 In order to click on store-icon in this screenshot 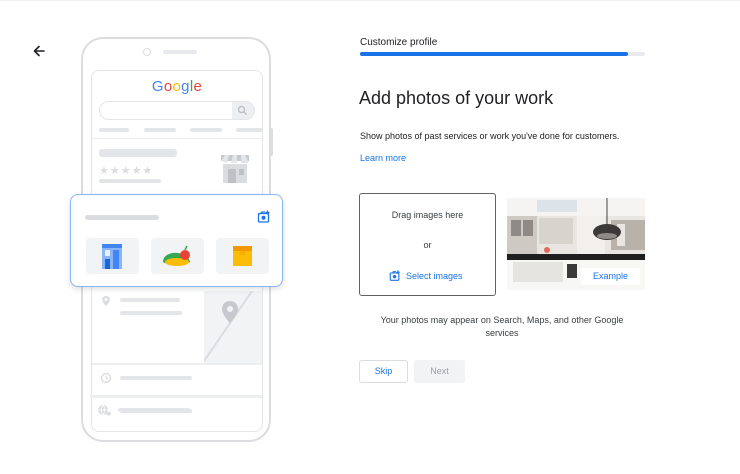, I will do `click(235, 169)`.